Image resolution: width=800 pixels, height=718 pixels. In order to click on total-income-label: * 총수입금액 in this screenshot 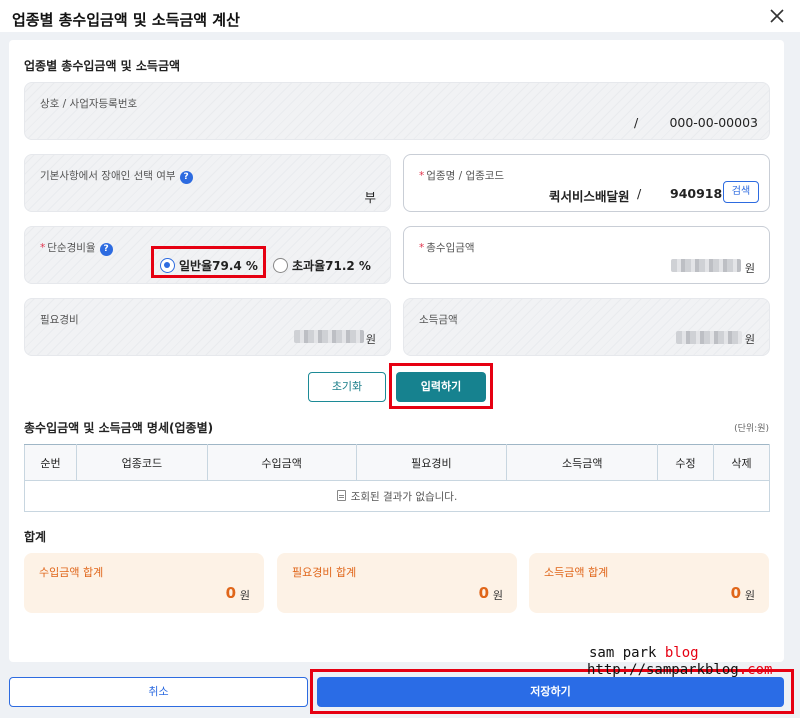, I will do `click(447, 248)`.